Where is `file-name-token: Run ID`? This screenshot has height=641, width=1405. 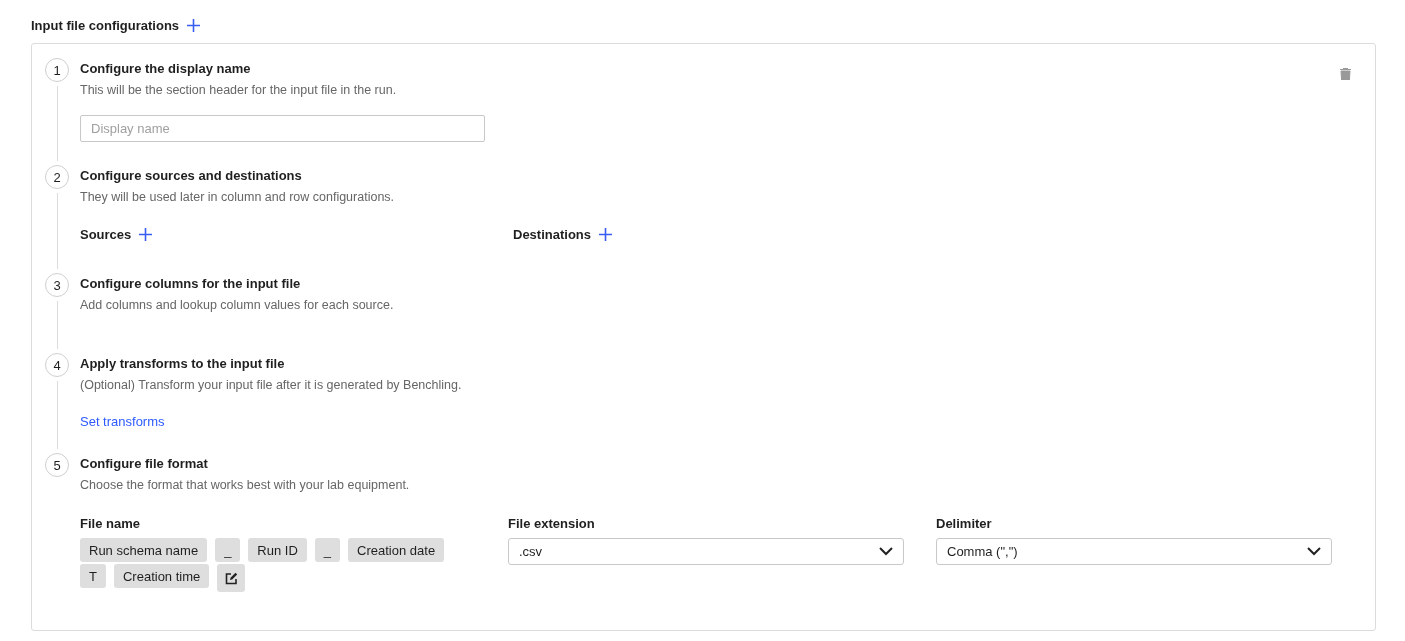 file-name-token: Run ID is located at coordinates (277, 550).